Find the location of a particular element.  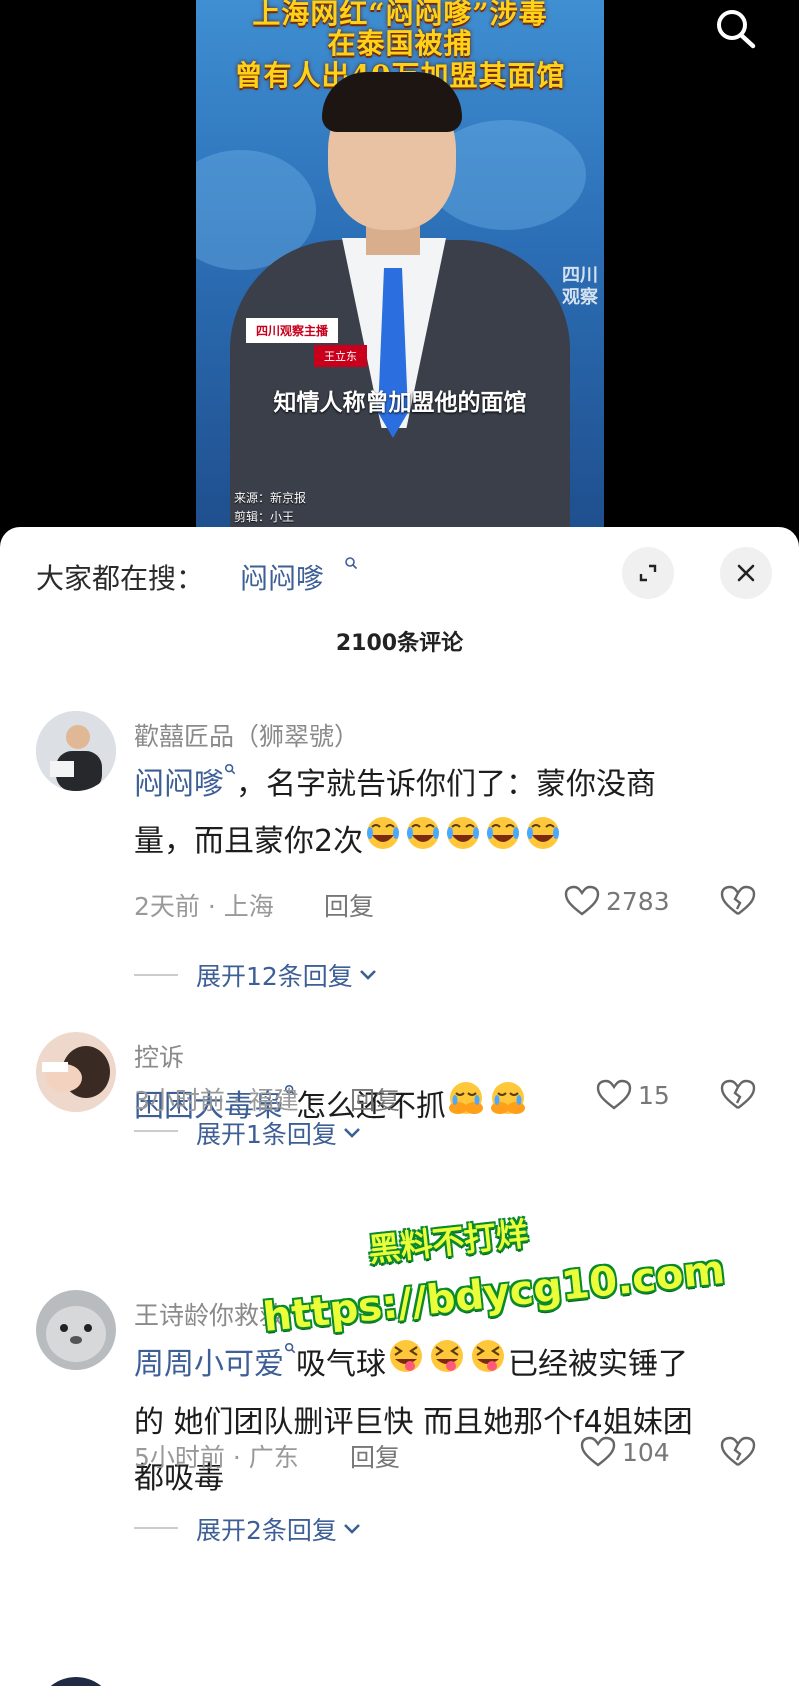

search-button is located at coordinates (736, 28).